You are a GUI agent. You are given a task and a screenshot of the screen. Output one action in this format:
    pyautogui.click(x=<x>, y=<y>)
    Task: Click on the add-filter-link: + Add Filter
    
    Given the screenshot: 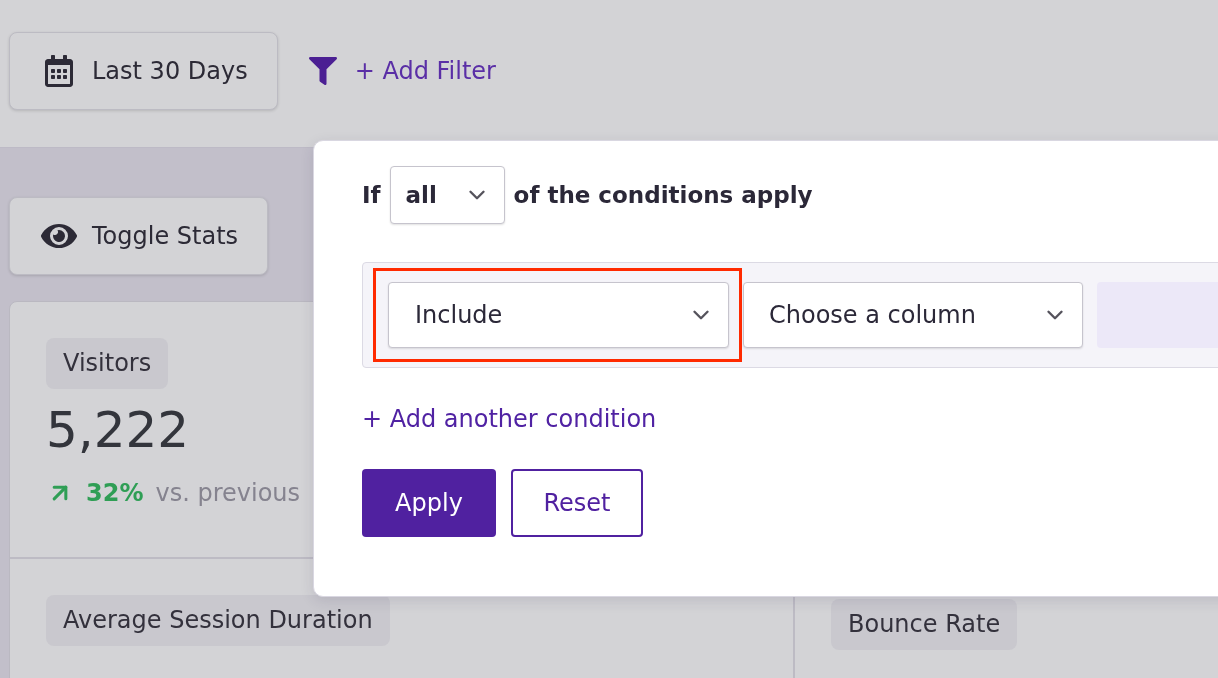 What is the action you would take?
    pyautogui.click(x=402, y=71)
    